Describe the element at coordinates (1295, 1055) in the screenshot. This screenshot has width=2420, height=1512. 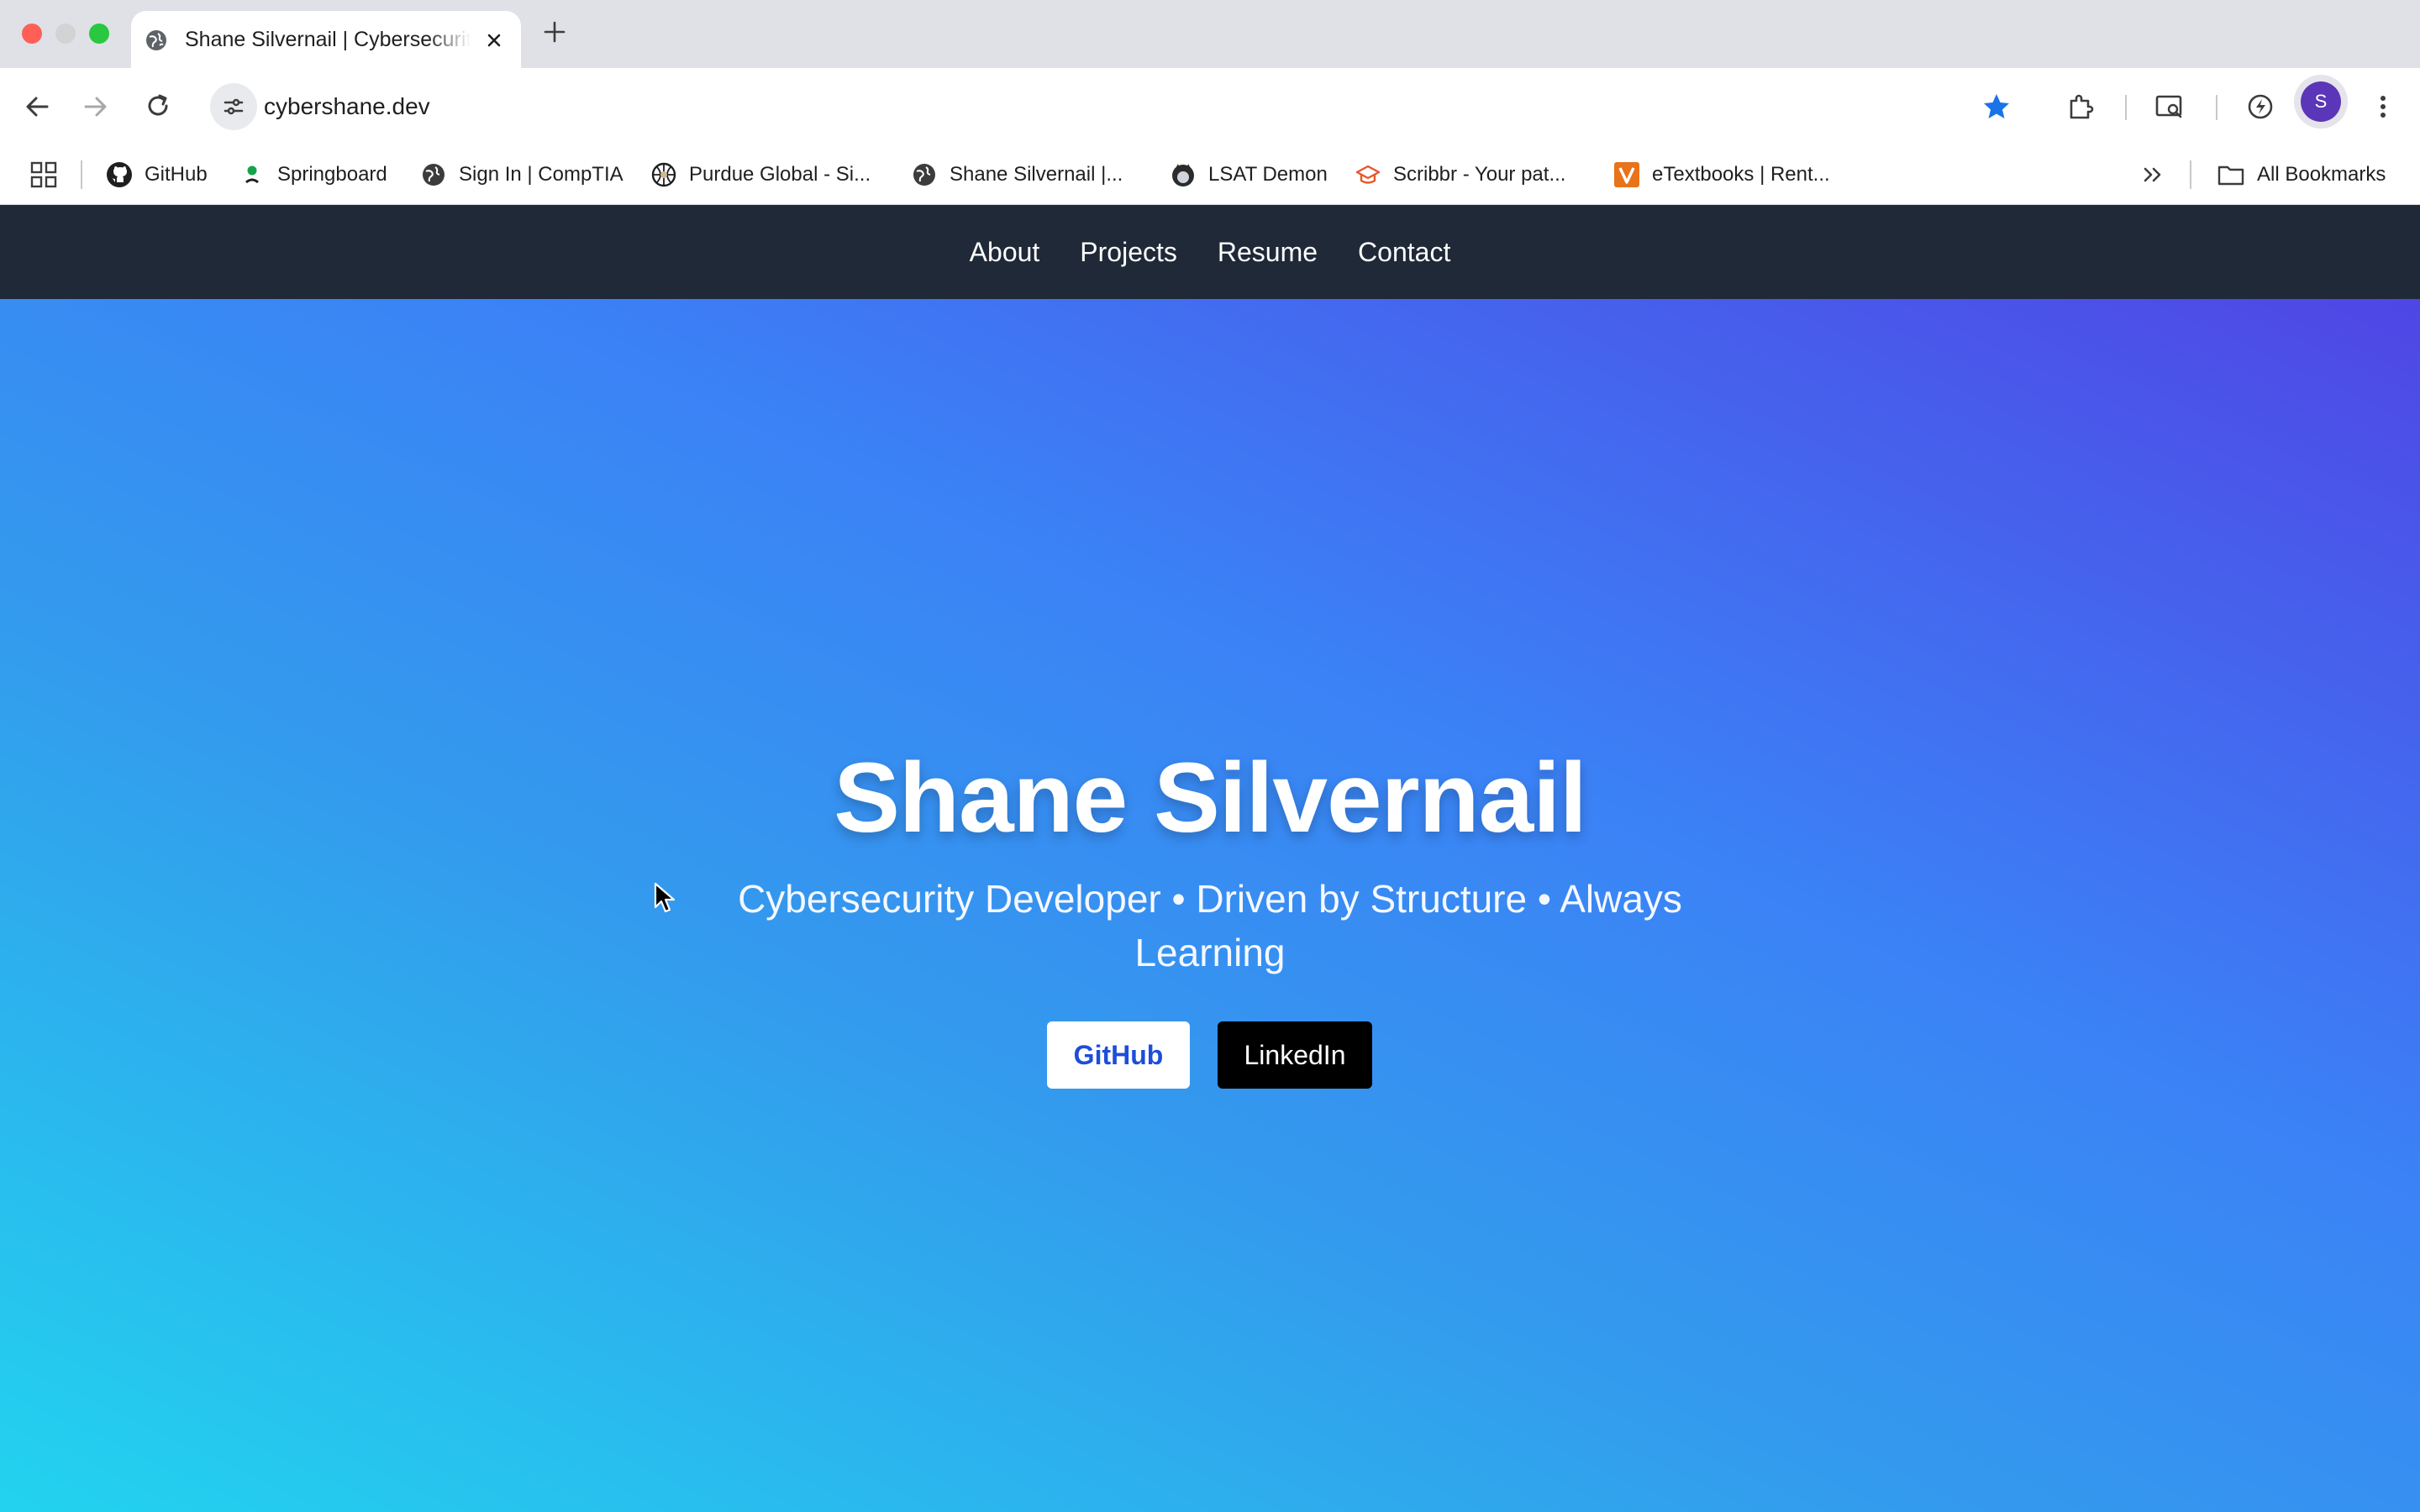
I see `linkedin-button: LinkedIn` at that location.